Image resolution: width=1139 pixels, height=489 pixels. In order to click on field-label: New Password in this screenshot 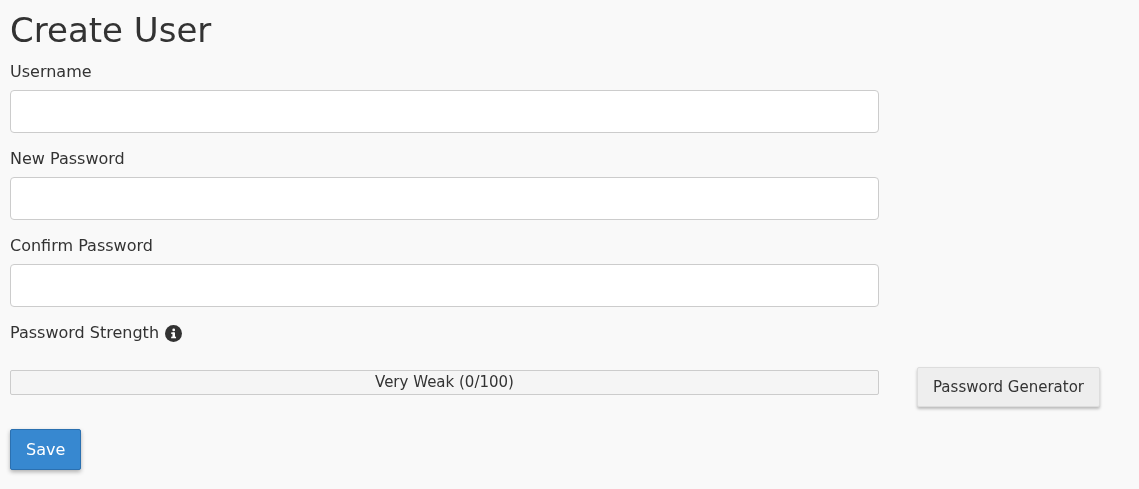, I will do `click(68, 159)`.